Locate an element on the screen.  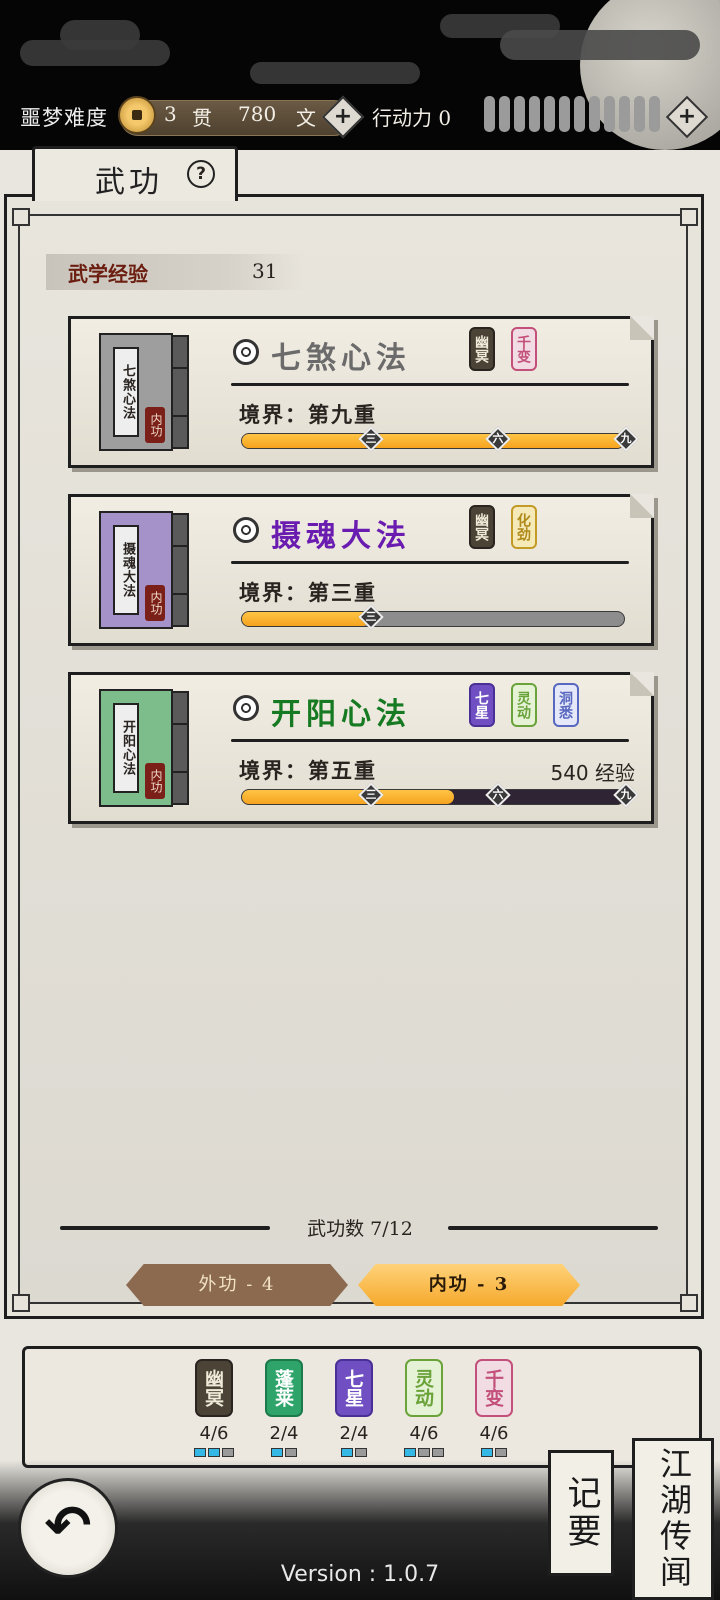
skill-card: 开阳心法 内功 开阳心法 七星 灵动 洞悉 境界：第五重 540 经验三六九 is located at coordinates (361, 748).